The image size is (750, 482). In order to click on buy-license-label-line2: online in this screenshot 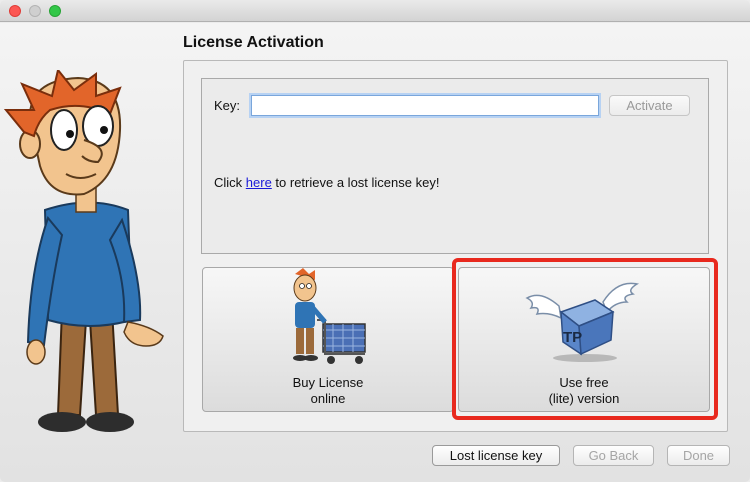, I will do `click(328, 398)`.